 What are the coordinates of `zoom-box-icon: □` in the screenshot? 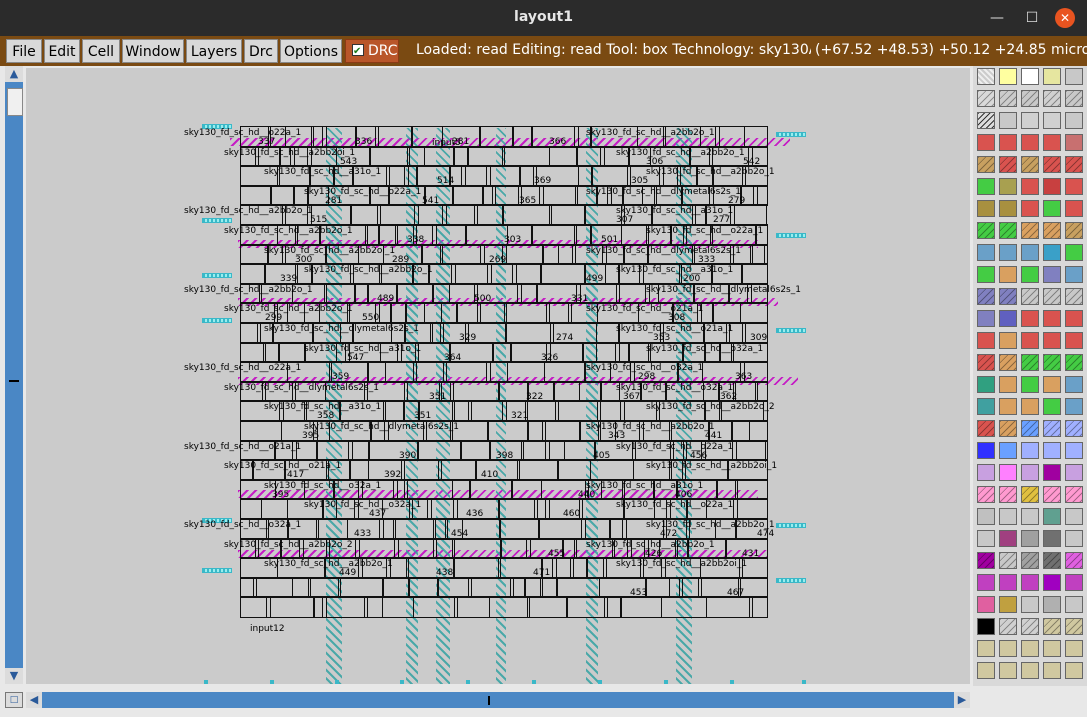 It's located at (14, 700).